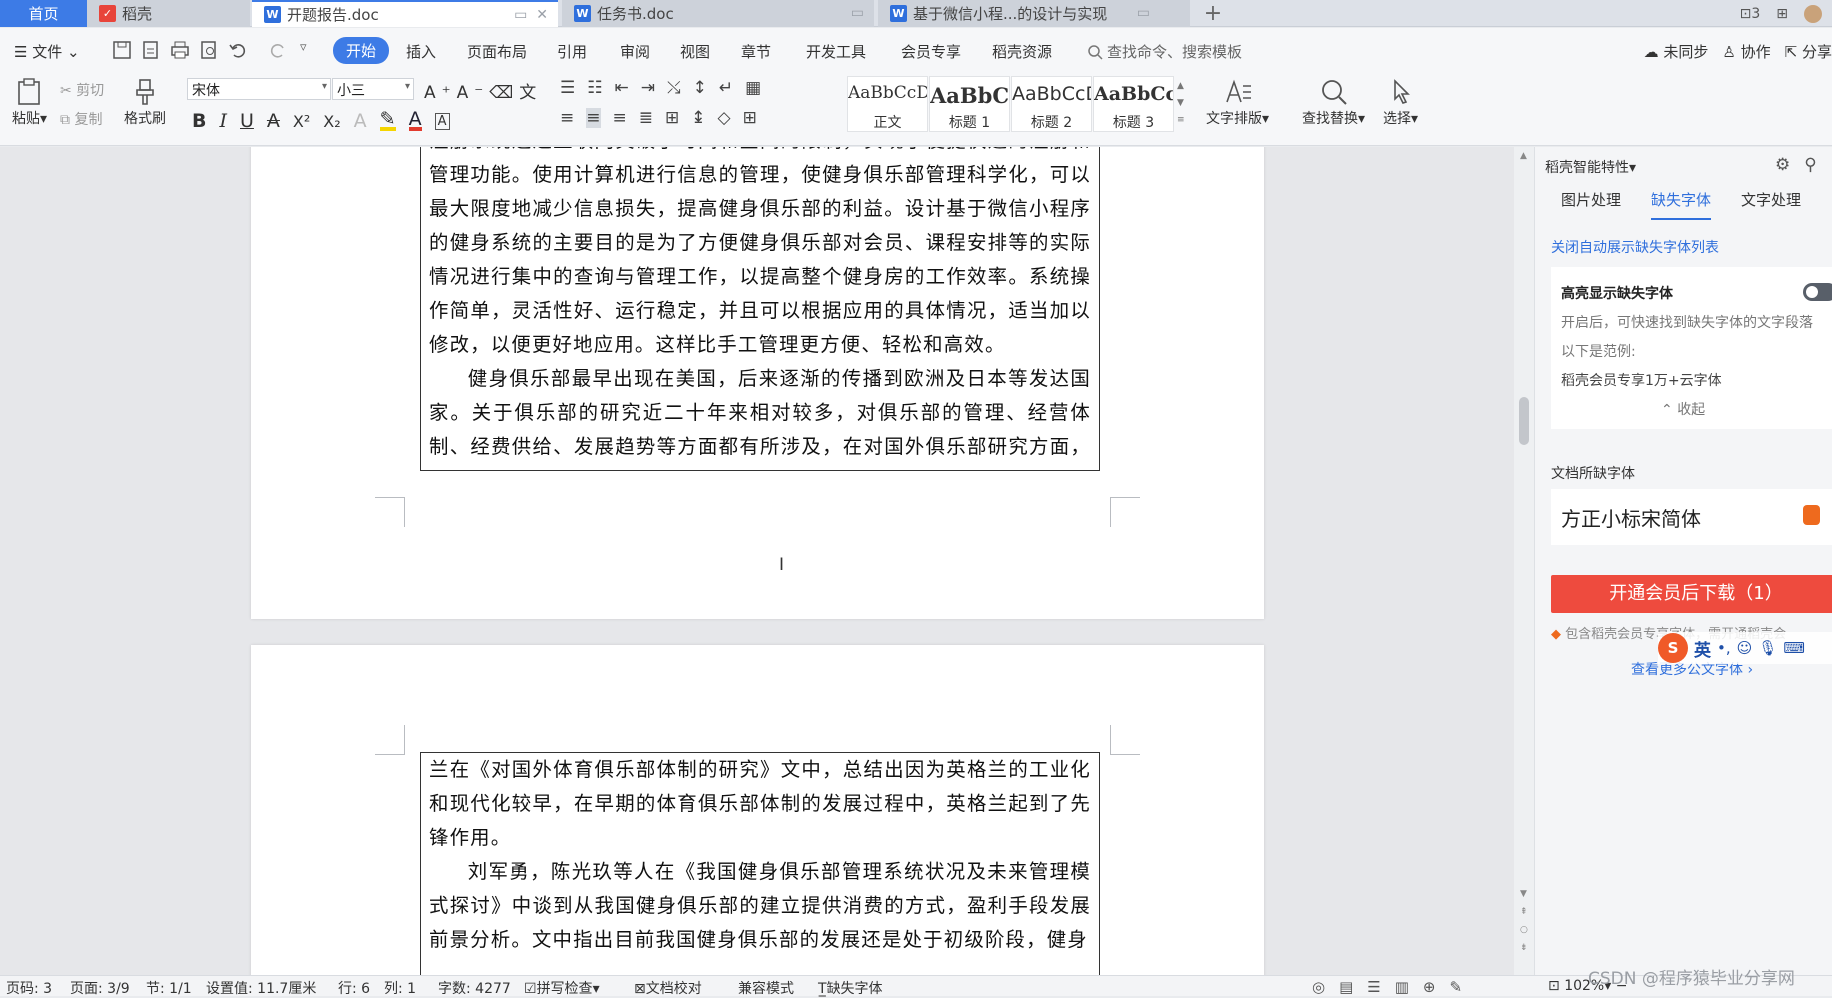 The width and height of the screenshot is (1832, 998). Describe the element at coordinates (1691, 517) in the screenshot. I see `missing-font-item: 方正小标宋简体` at that location.